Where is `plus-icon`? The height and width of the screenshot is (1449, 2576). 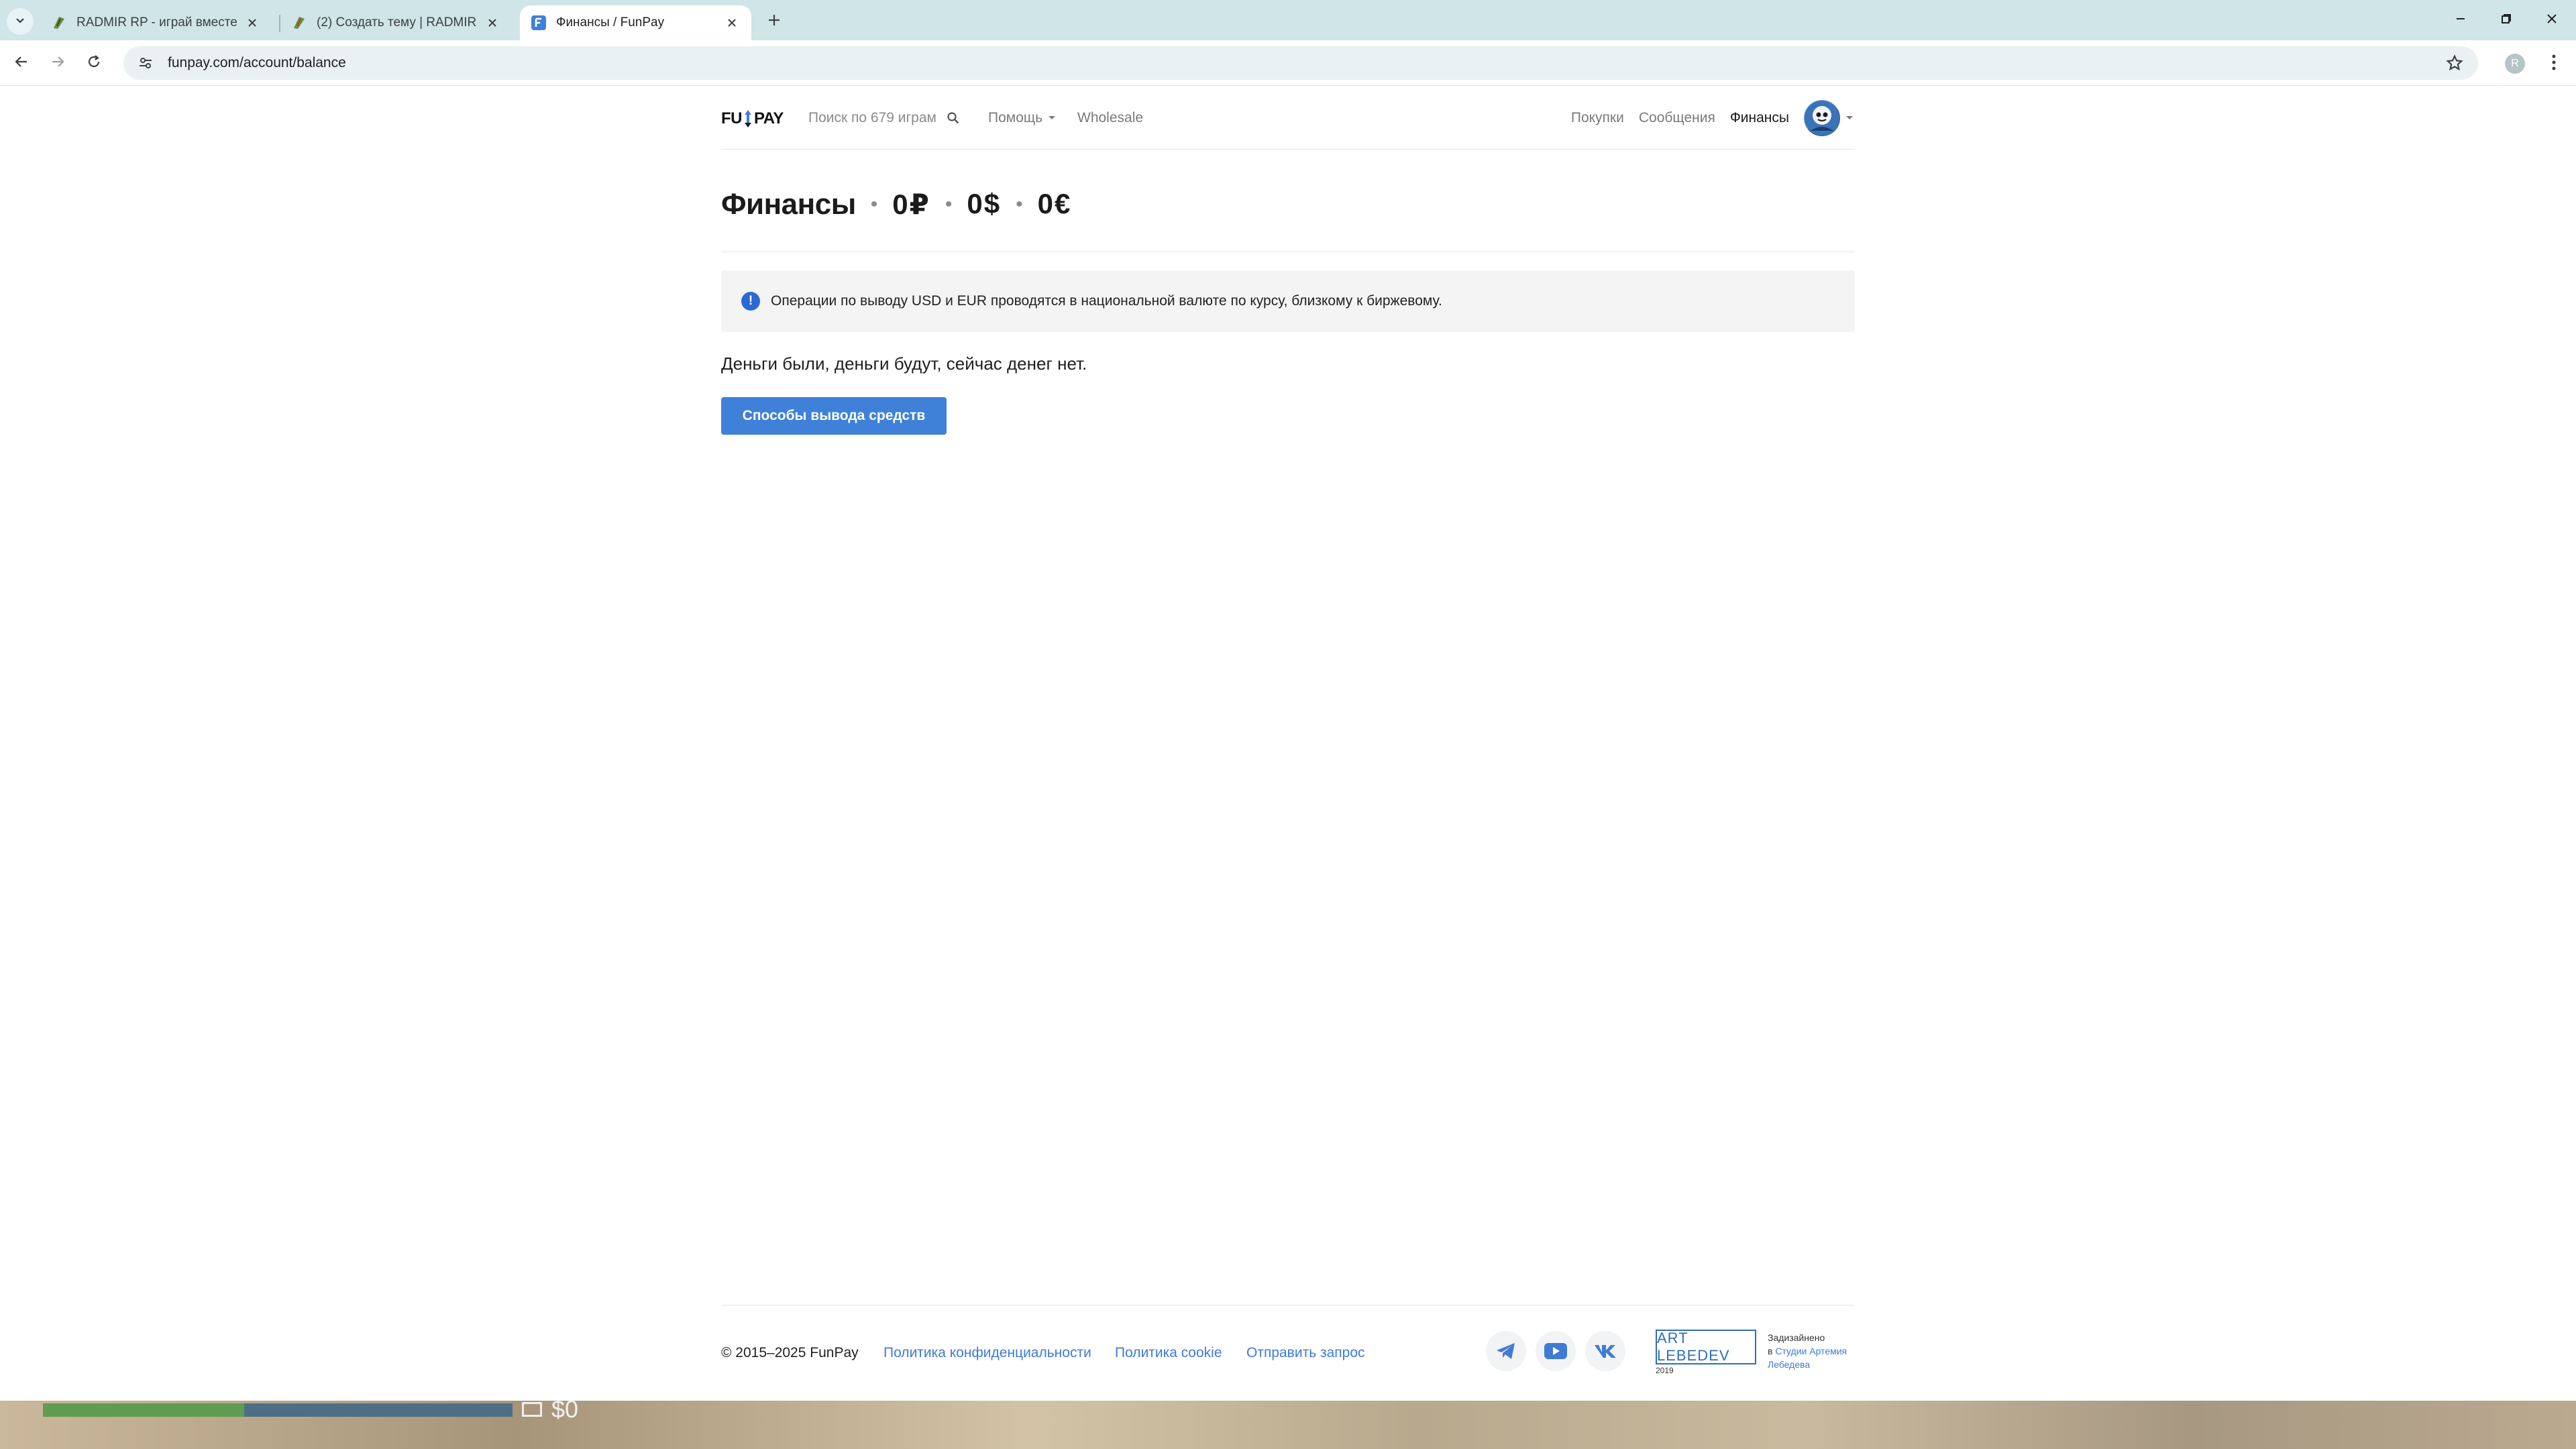
plus-icon is located at coordinates (774, 21).